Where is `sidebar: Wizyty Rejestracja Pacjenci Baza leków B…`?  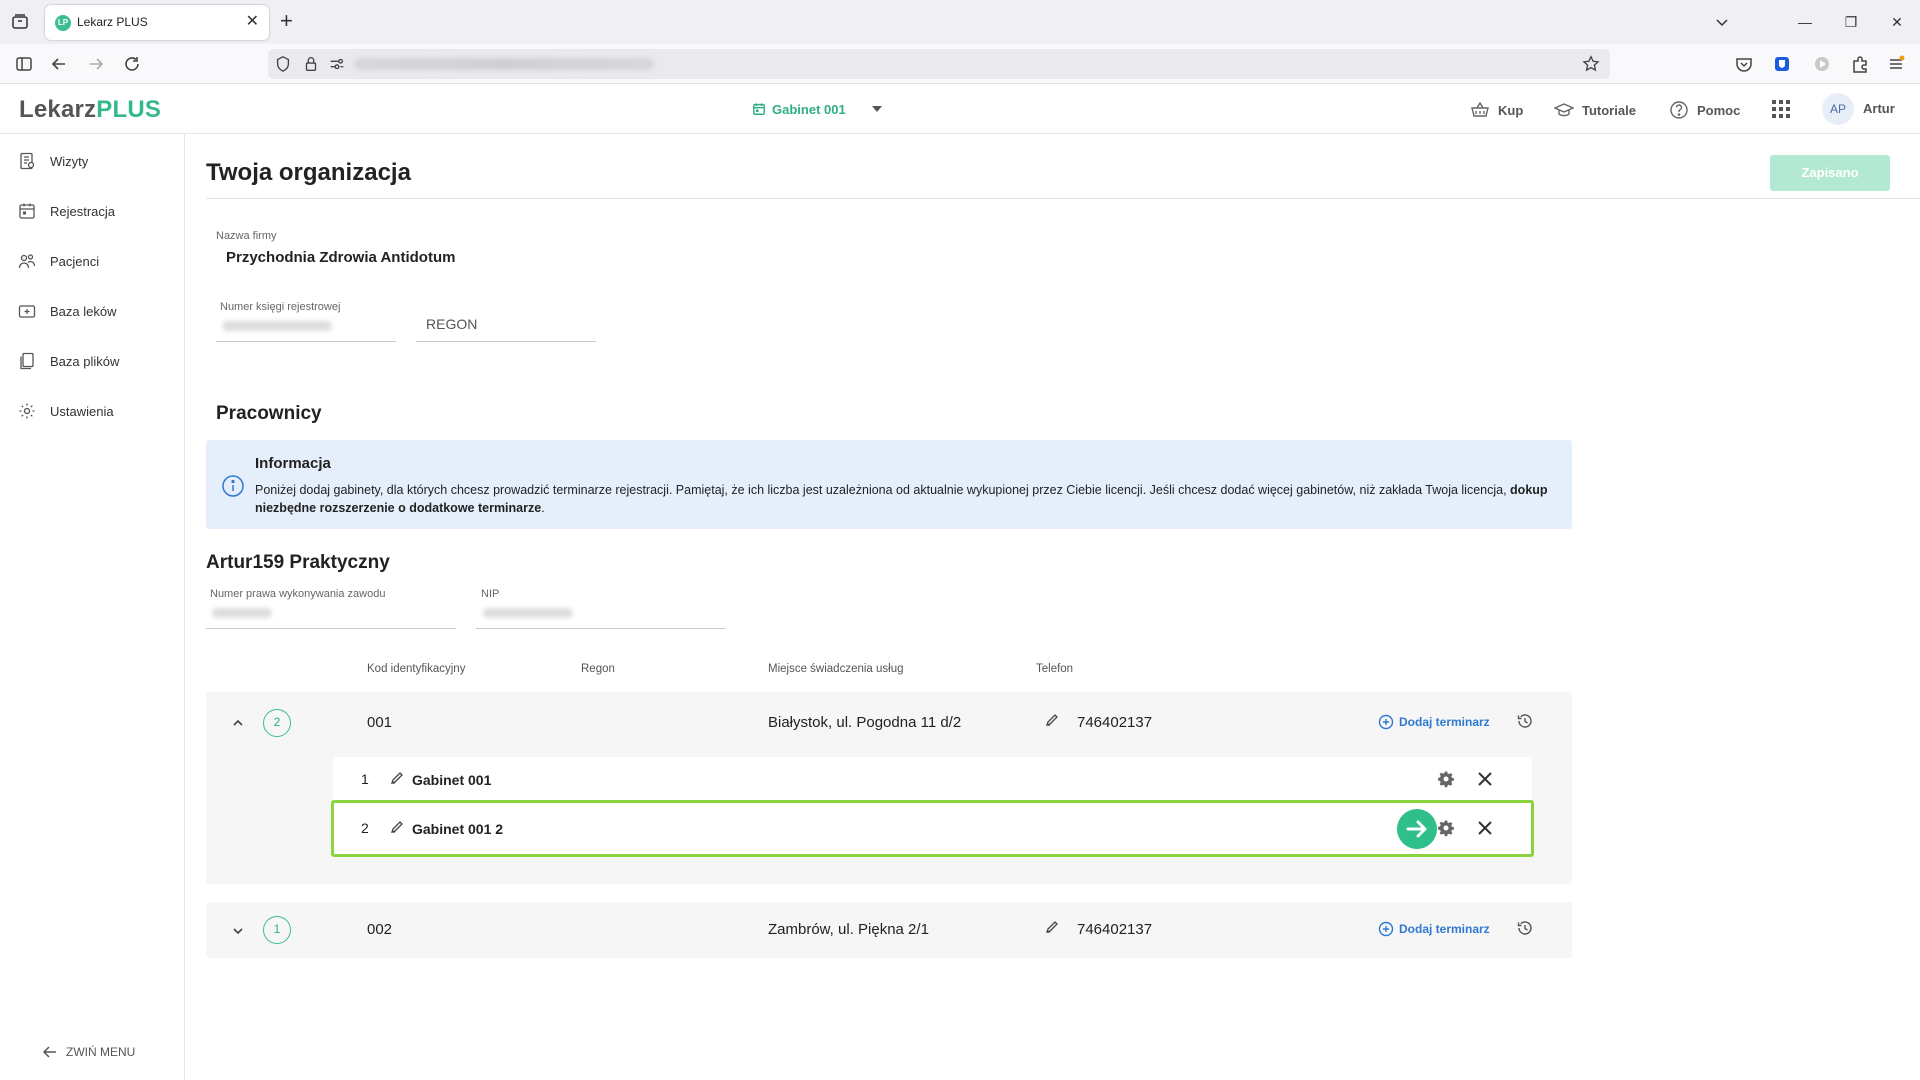 sidebar: Wizyty Rejestracja Pacjenci Baza leków B… is located at coordinates (92, 607).